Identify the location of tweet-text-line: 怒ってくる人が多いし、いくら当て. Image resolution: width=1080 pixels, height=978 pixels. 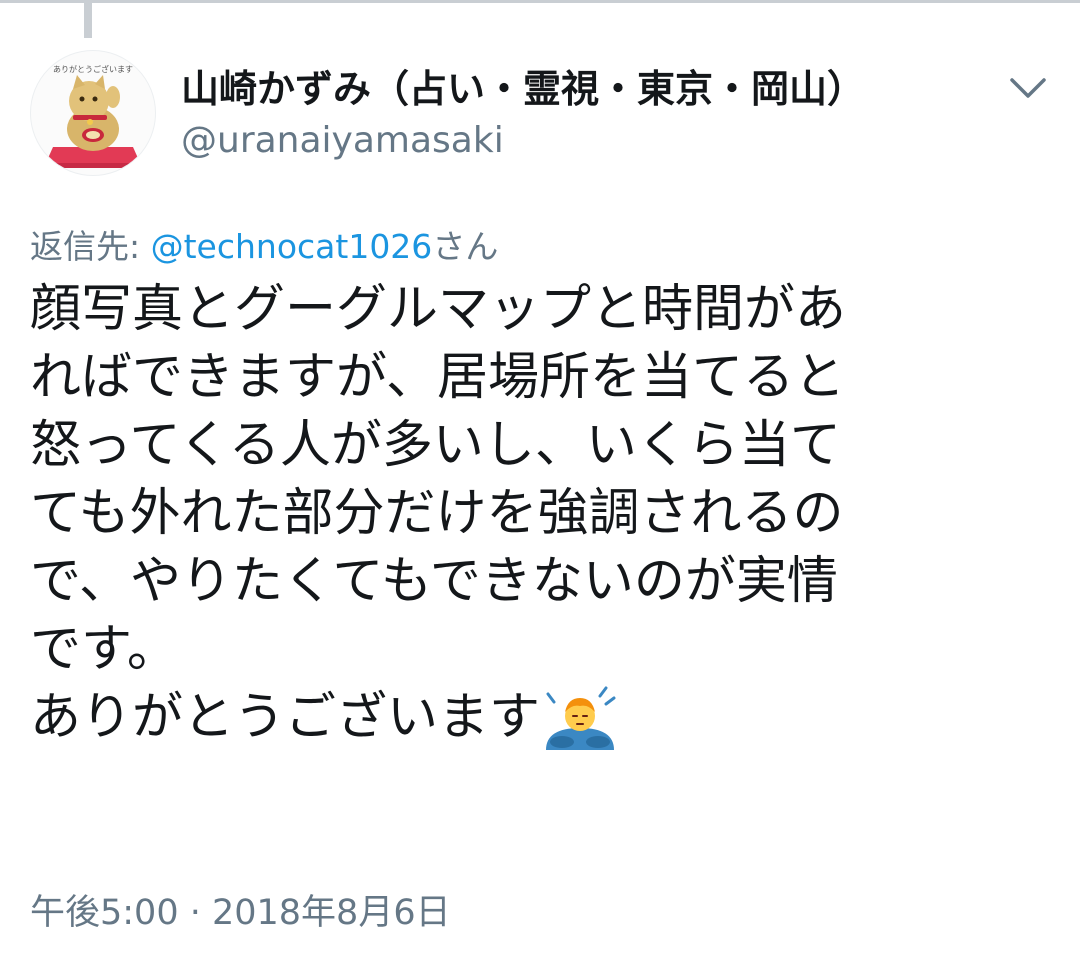
(435, 445).